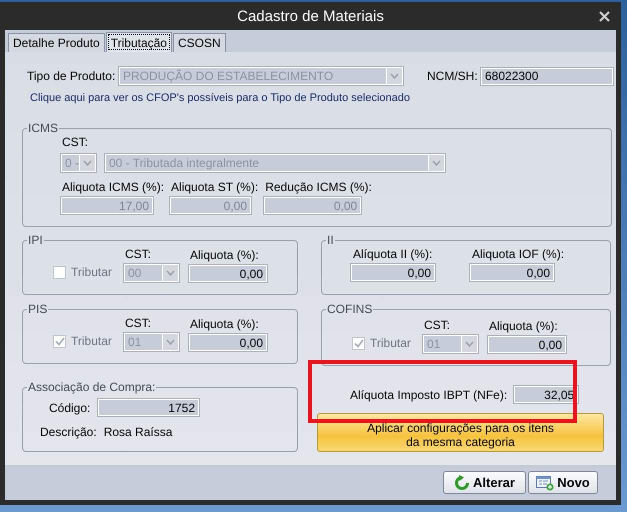 The image size is (627, 512). I want to click on cfop-link: Clique aqui para ver os CFOP's possíveis para o Tipo de Produto selecionado, so click(323, 98).